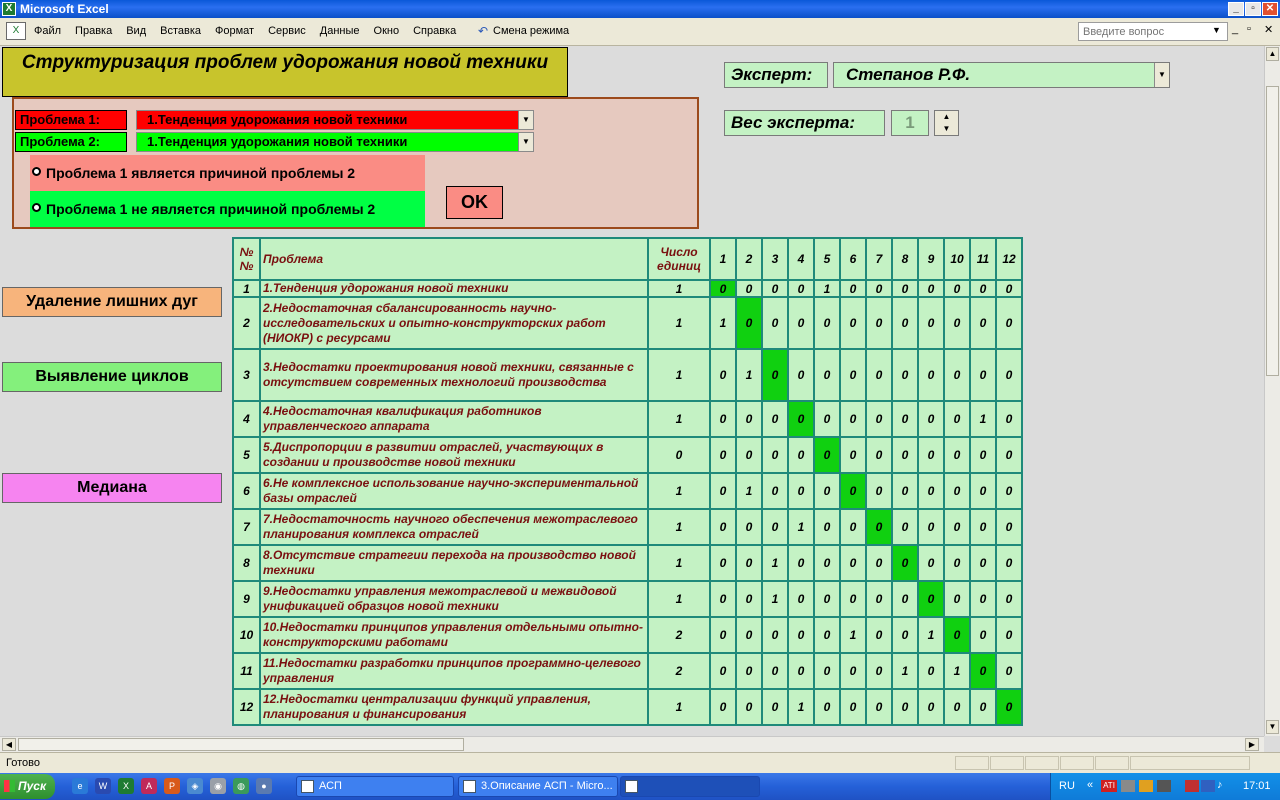 The height and width of the screenshot is (800, 1280). I want to click on remove-arcs-button: Удаление лишних дуг, so click(112, 302).